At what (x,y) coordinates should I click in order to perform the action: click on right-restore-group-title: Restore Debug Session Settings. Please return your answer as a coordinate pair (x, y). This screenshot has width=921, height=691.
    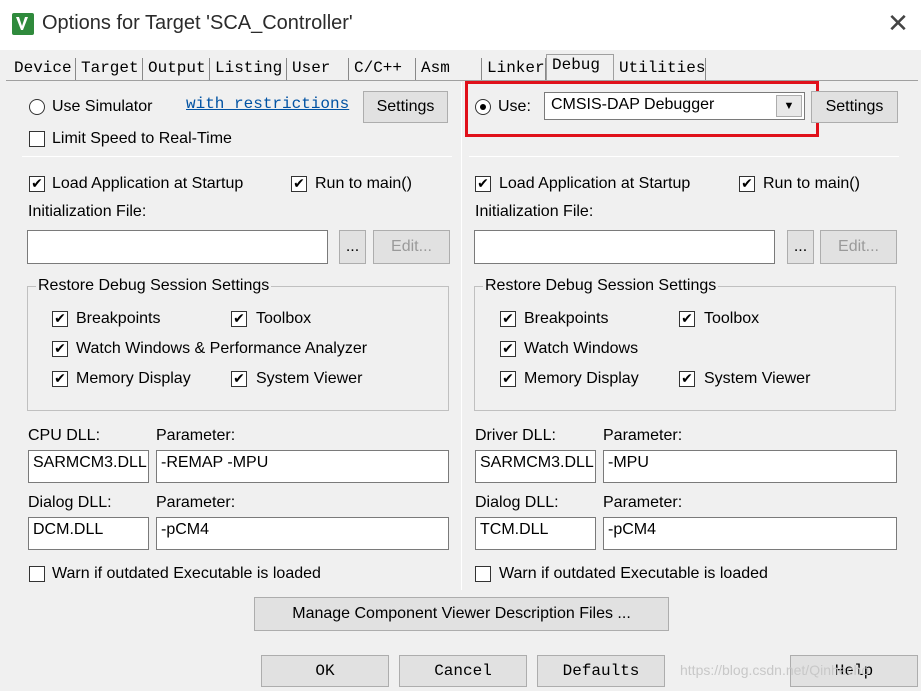
    Looking at the image, I should click on (601, 286).